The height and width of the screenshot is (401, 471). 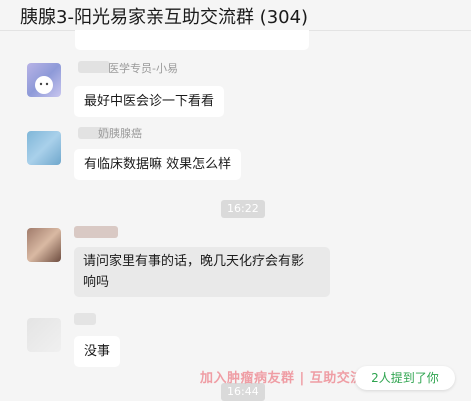 I want to click on message-bubble: 没事, so click(x=97, y=351).